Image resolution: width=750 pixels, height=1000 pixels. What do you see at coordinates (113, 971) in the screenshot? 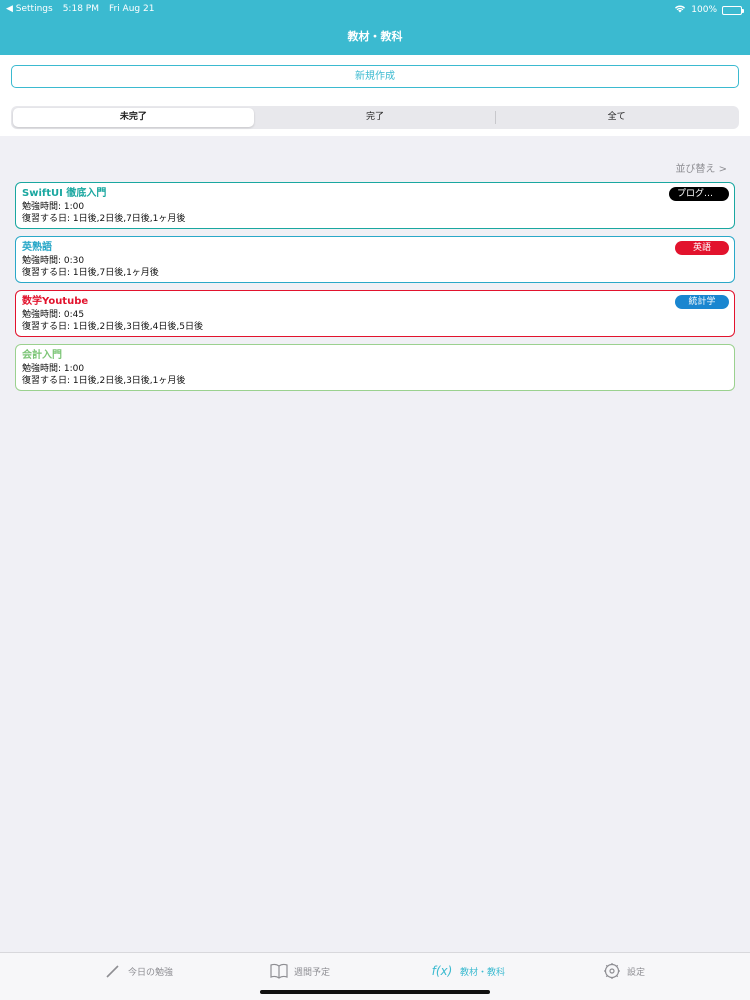
I see `pencil-icon` at bounding box center [113, 971].